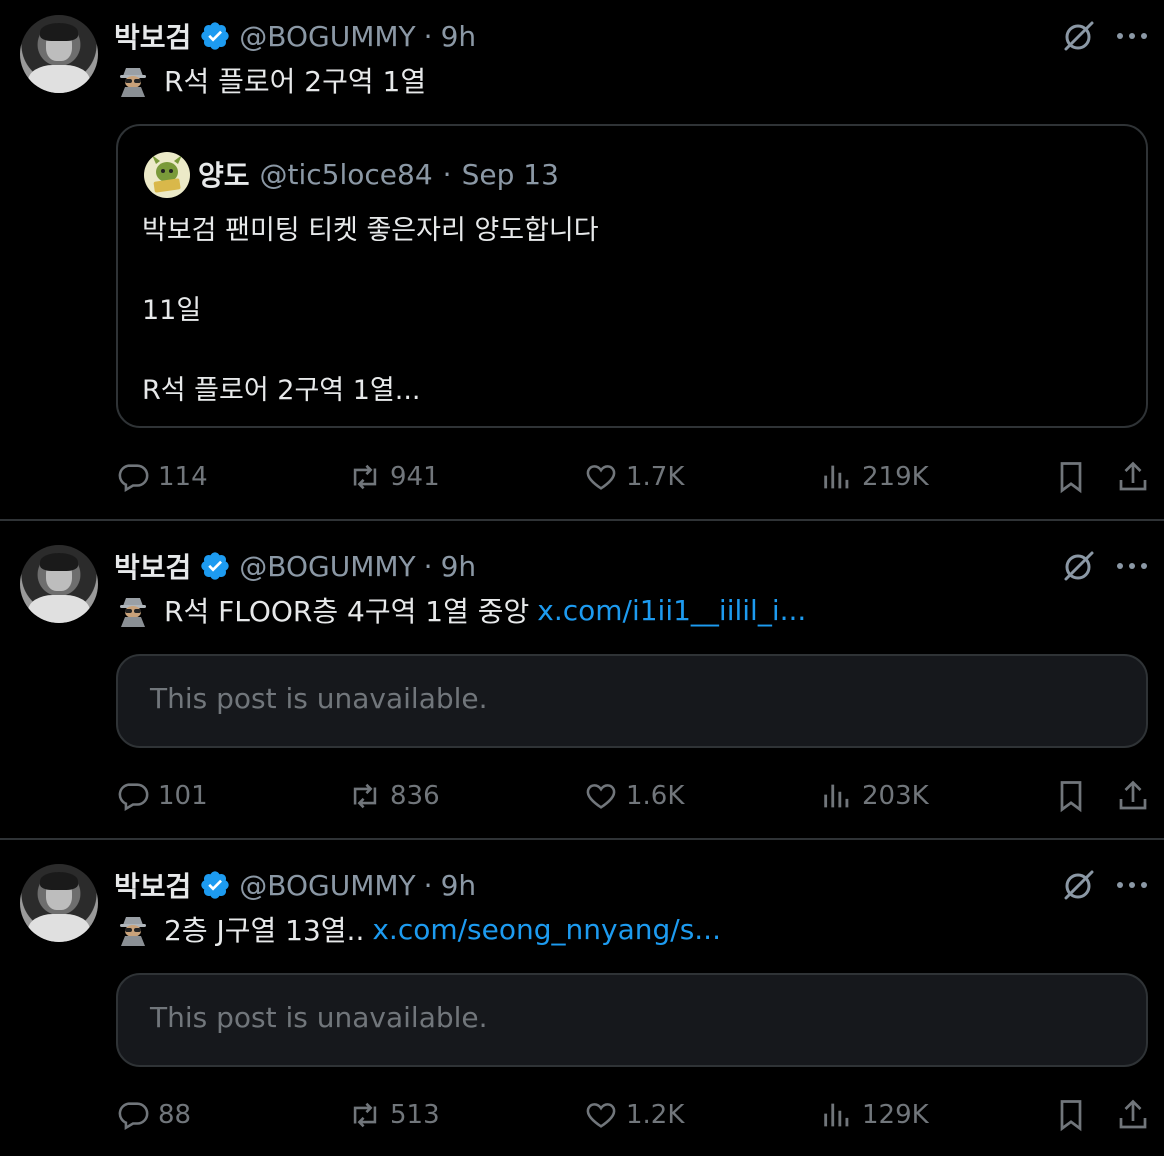 The height and width of the screenshot is (1156, 1164). Describe the element at coordinates (183, 477) in the screenshot. I see `reply-count: 114` at that location.